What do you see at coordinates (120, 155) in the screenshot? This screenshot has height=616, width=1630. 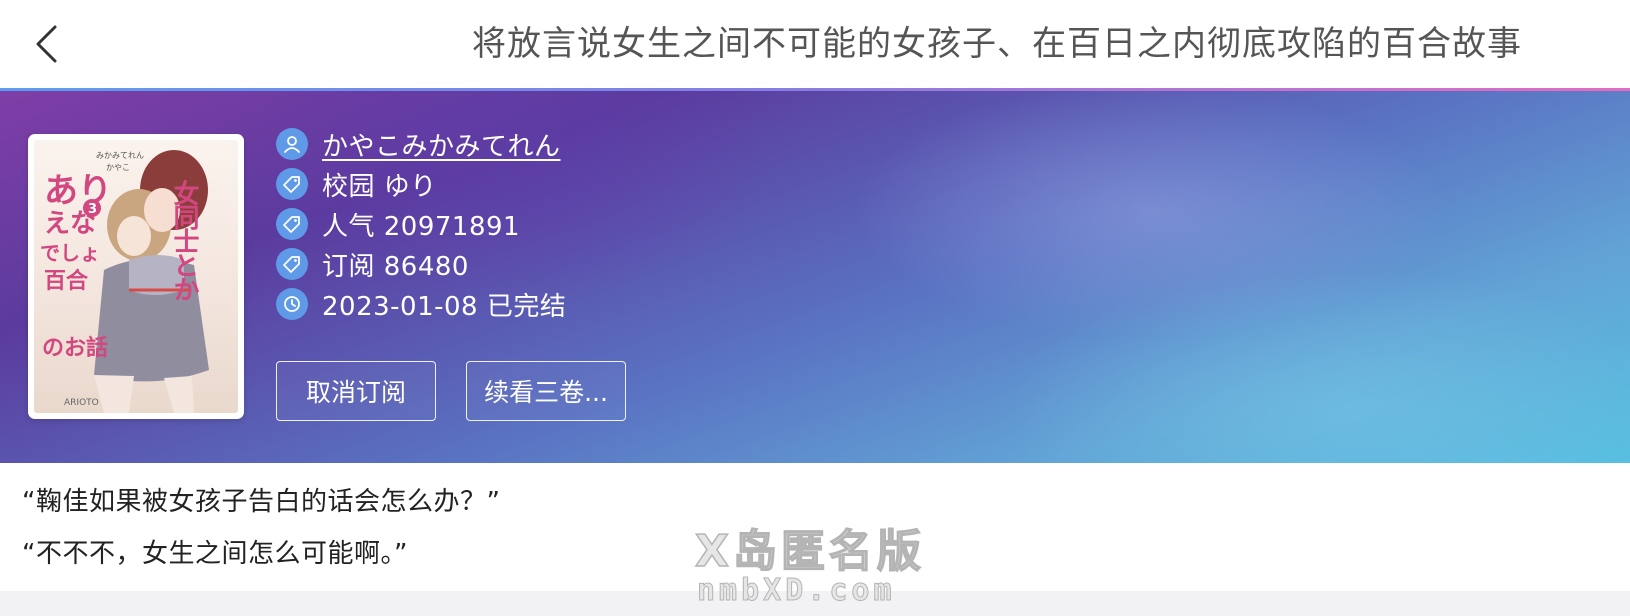 I see `cover-credit-author: みかみてれん` at bounding box center [120, 155].